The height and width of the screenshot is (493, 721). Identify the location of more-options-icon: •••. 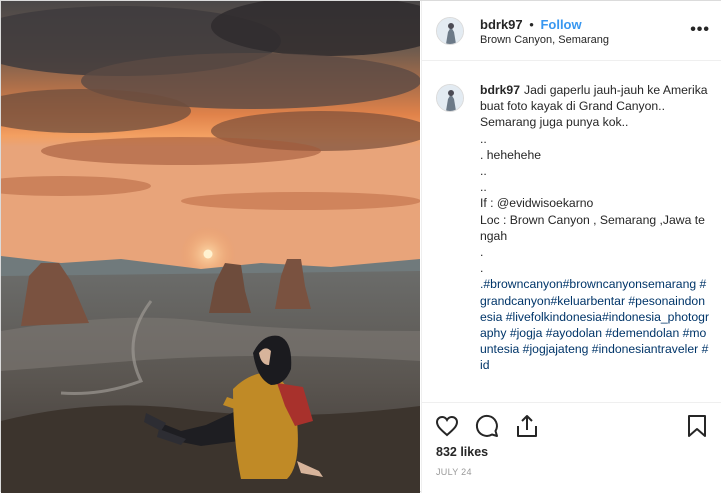
(700, 30).